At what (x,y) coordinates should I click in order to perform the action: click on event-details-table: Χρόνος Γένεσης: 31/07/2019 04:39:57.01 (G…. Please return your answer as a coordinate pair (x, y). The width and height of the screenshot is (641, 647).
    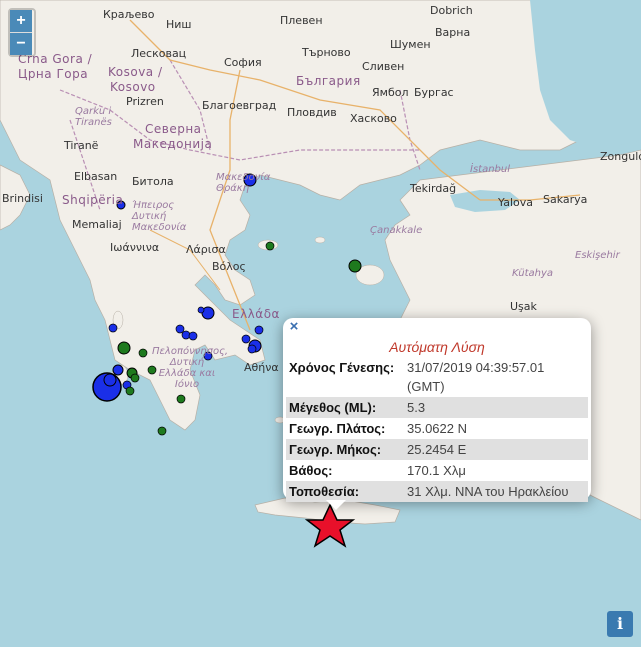
    Looking at the image, I should click on (437, 429).